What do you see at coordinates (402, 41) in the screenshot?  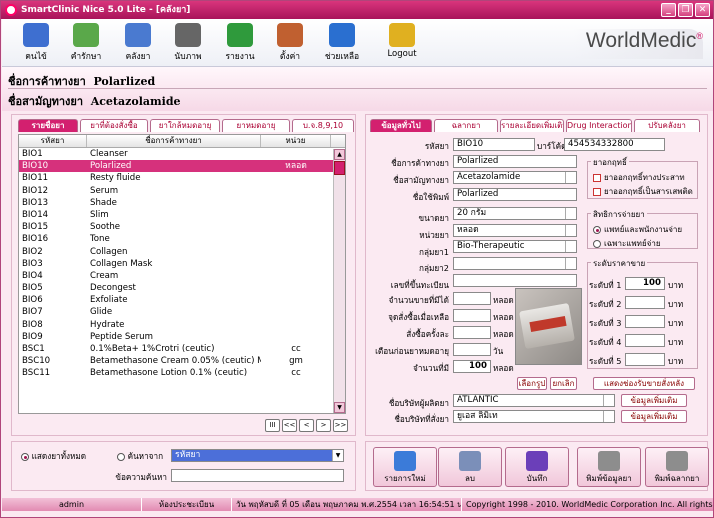 I see `toolbar-lock-button: Logout` at bounding box center [402, 41].